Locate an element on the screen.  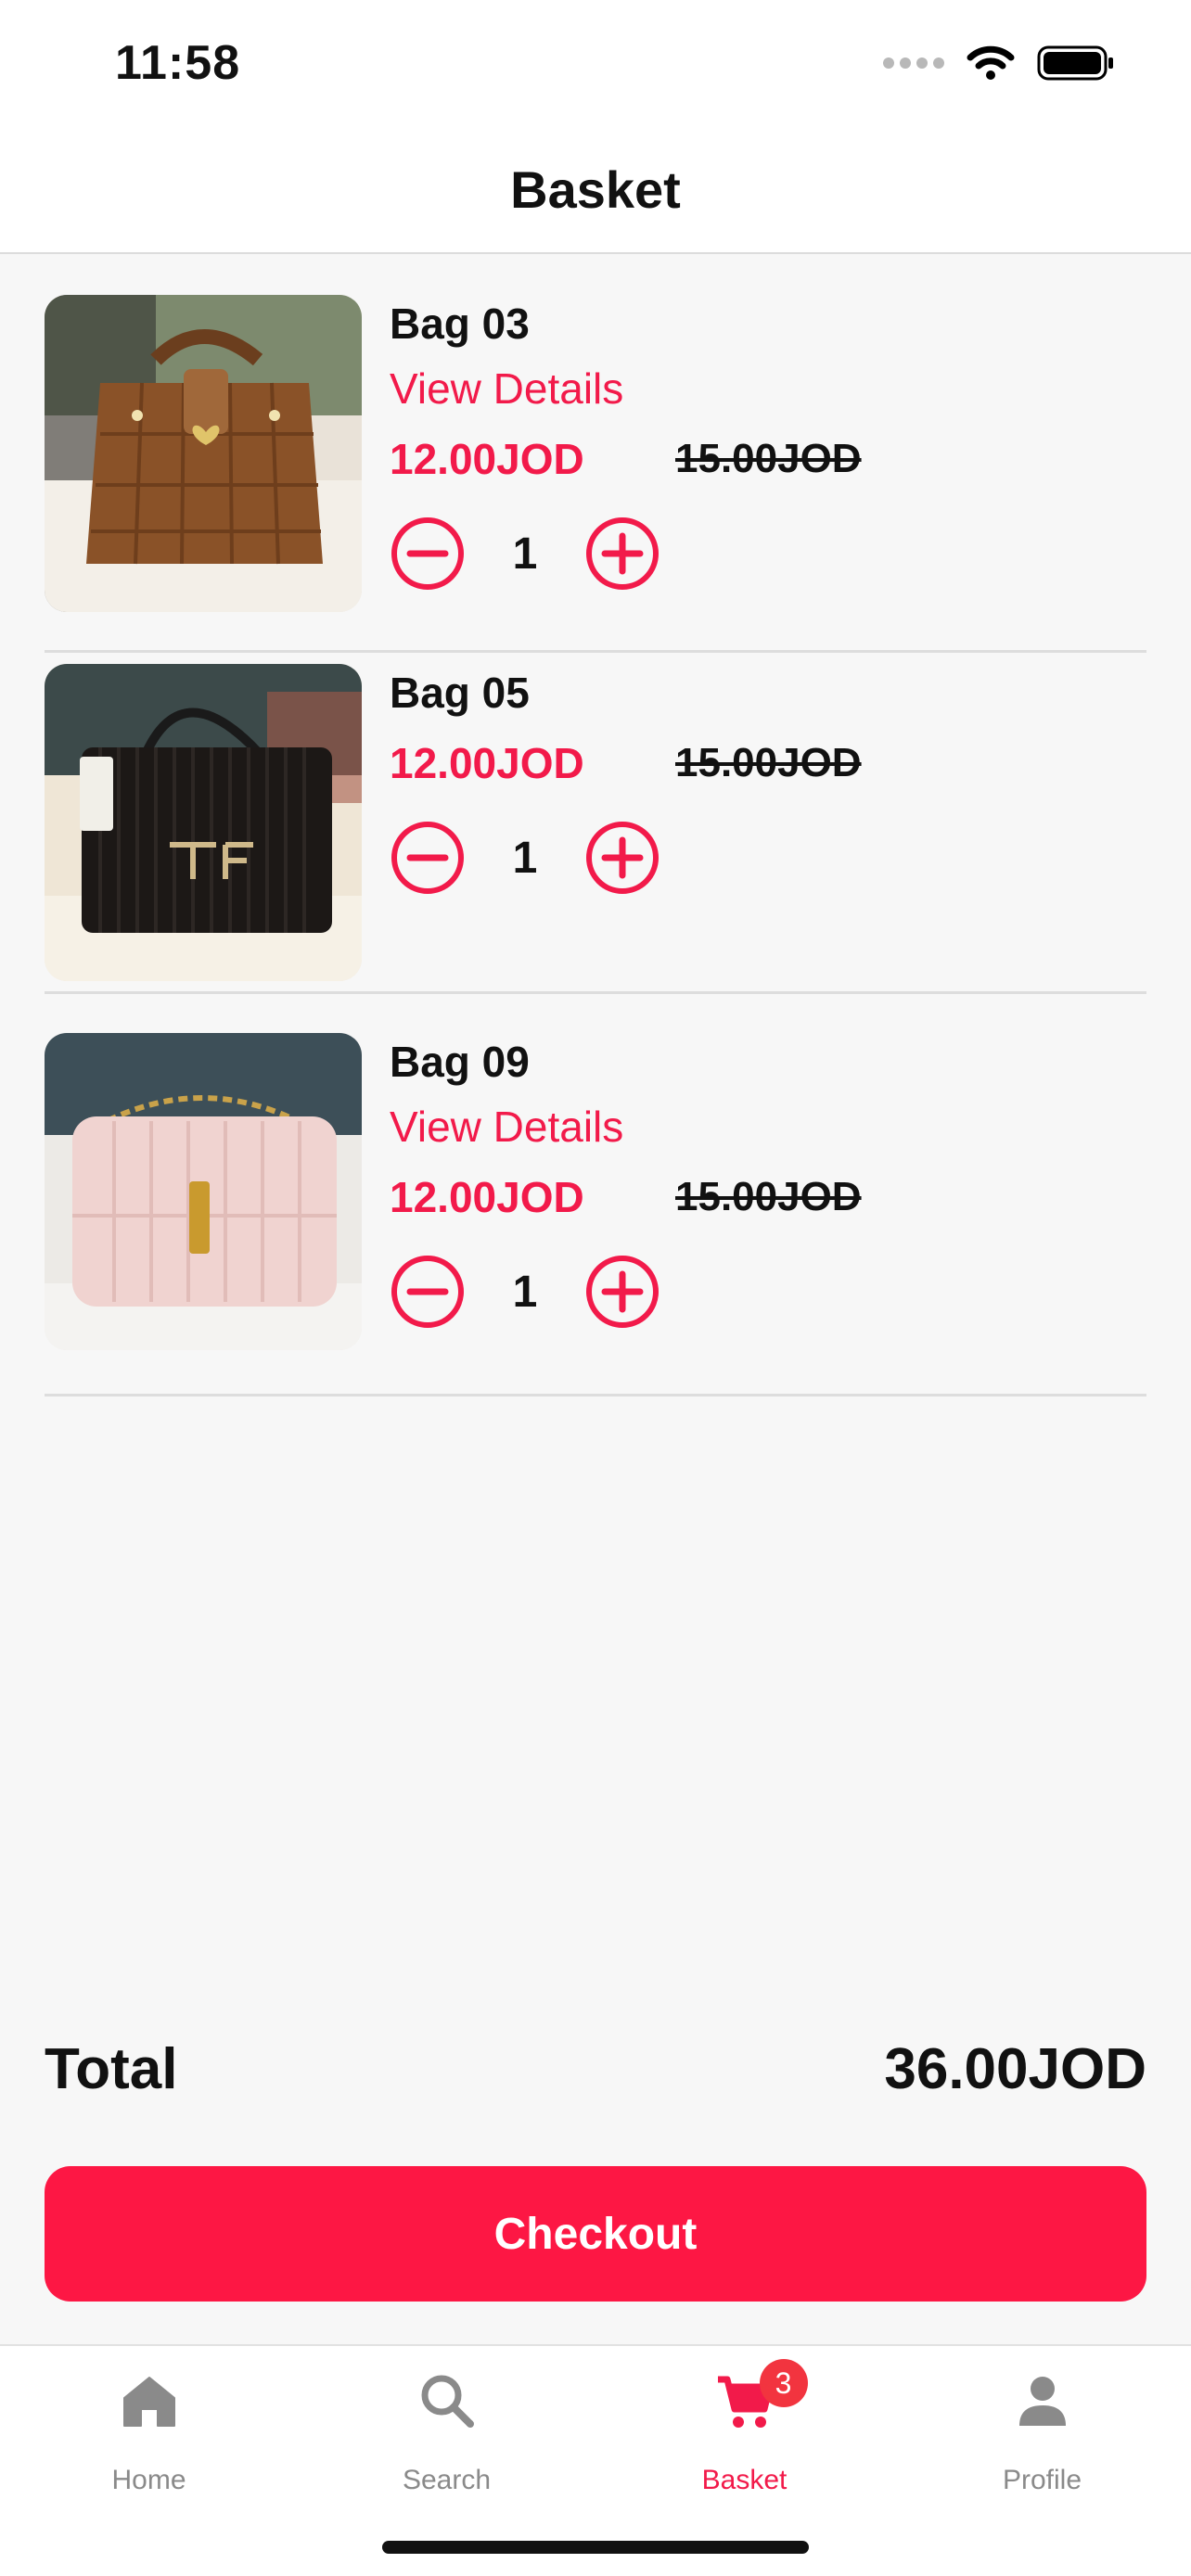
item-name: Bag 05 is located at coordinates (460, 693).